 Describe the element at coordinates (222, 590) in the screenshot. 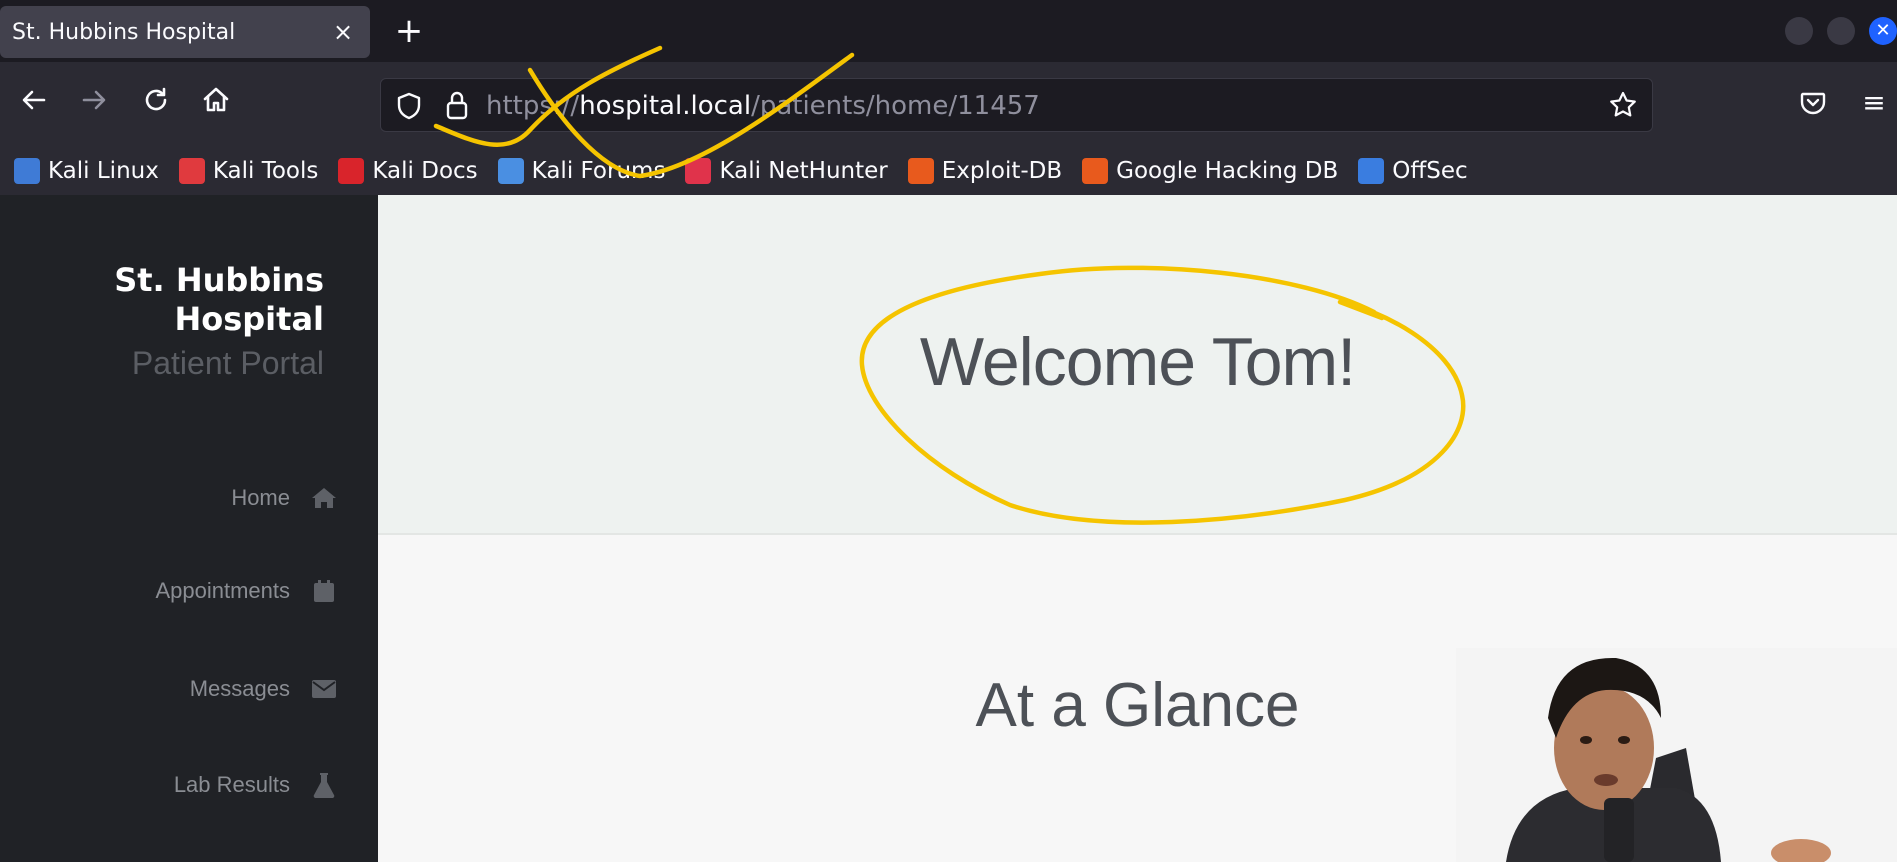

I see `sidebar-item-label: Appointments` at that location.